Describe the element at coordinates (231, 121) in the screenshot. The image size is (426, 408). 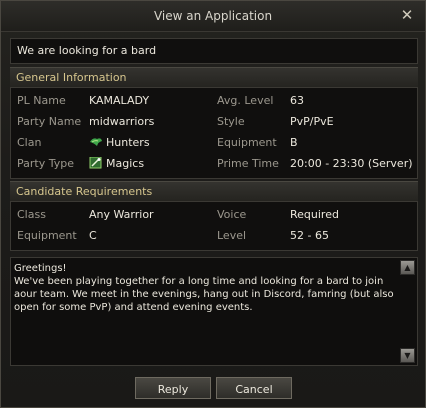
I see `style-label: Style` at that location.